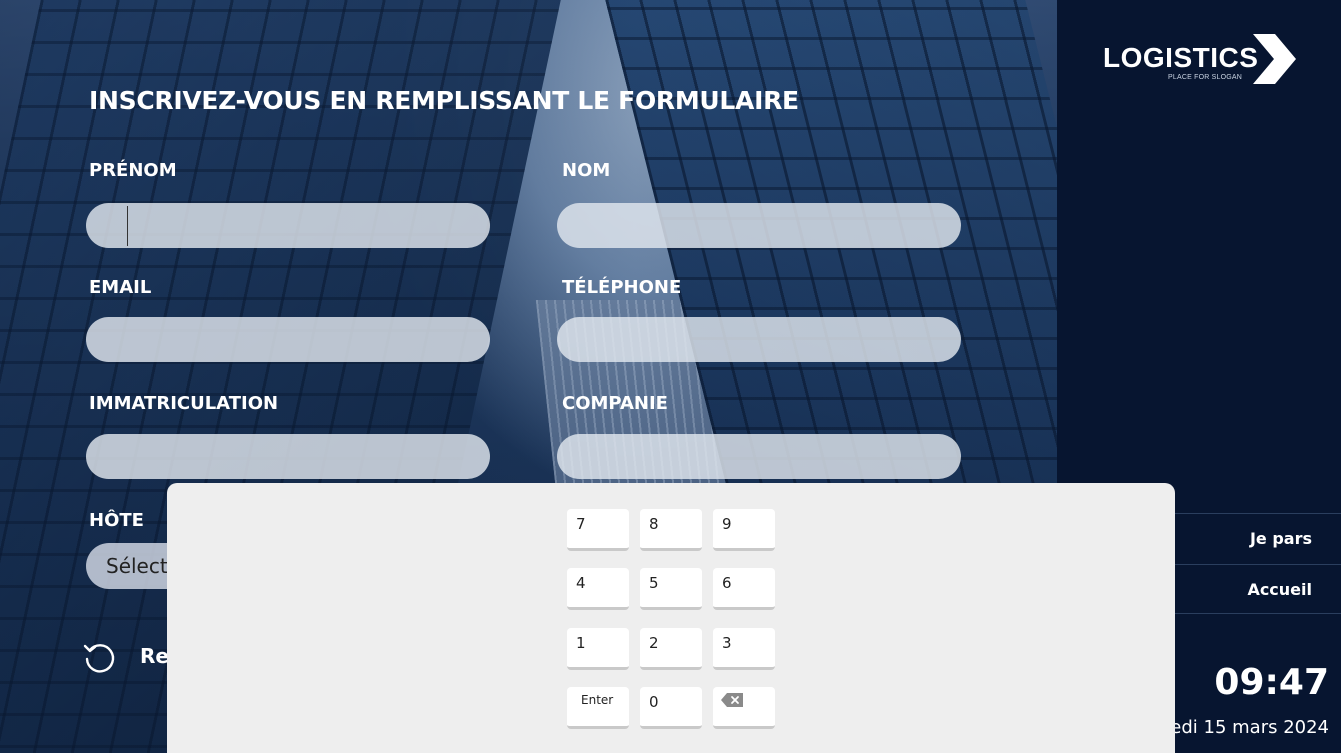 This screenshot has height=753, width=1341. Describe the element at coordinates (288, 339) in the screenshot. I see `email-field` at that location.